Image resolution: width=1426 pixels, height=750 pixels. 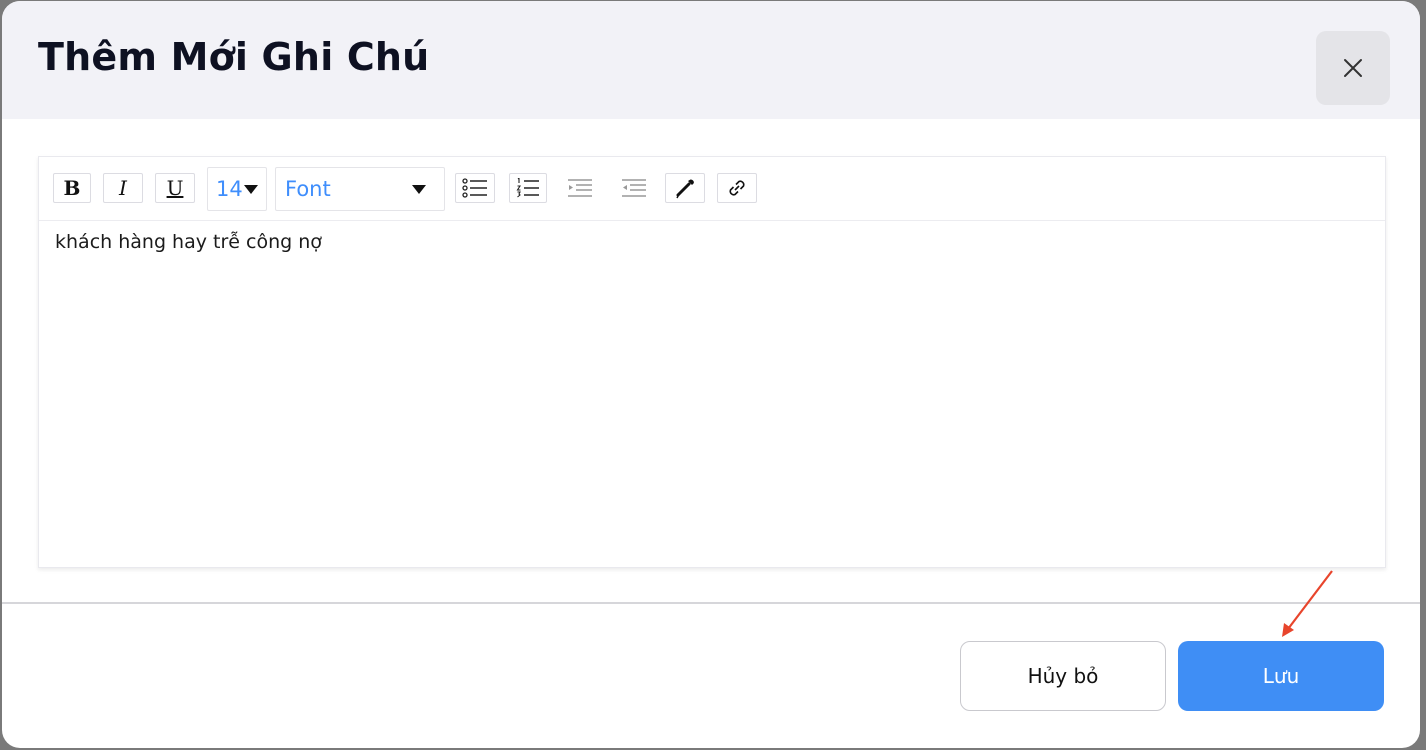 I want to click on italic-label: I, so click(x=123, y=188).